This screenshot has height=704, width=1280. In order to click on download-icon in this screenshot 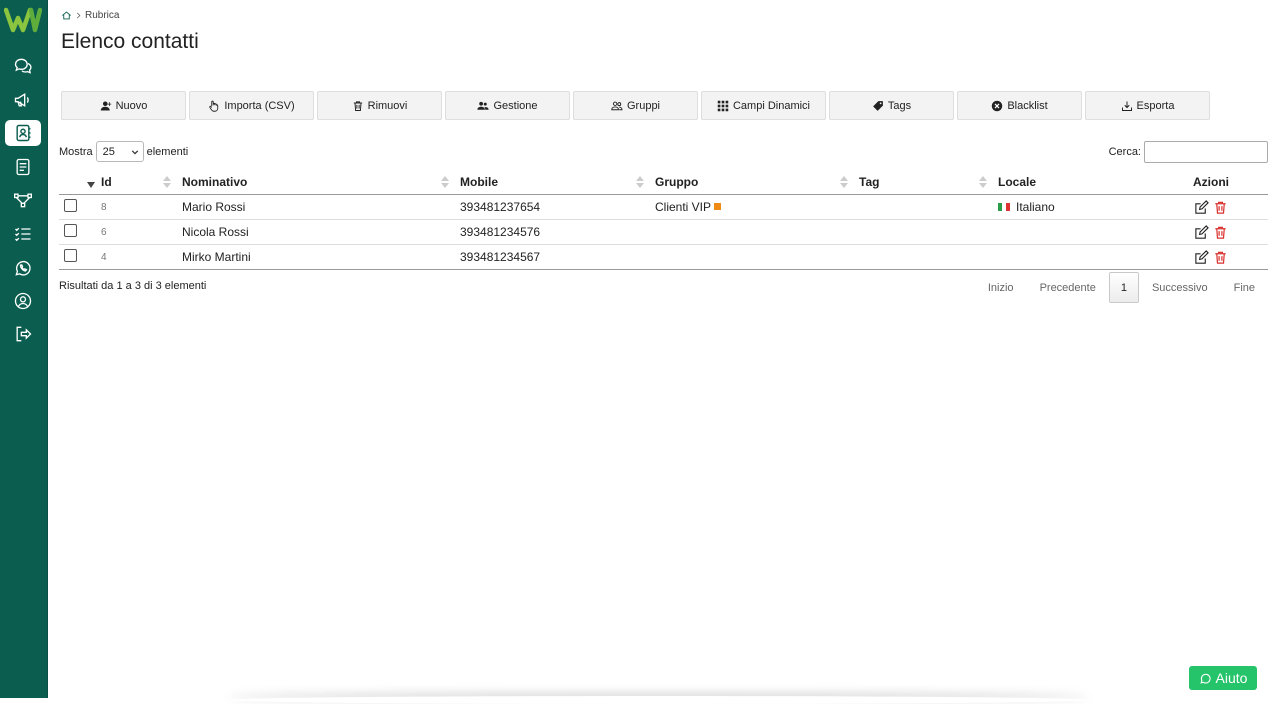, I will do `click(1126, 106)`.